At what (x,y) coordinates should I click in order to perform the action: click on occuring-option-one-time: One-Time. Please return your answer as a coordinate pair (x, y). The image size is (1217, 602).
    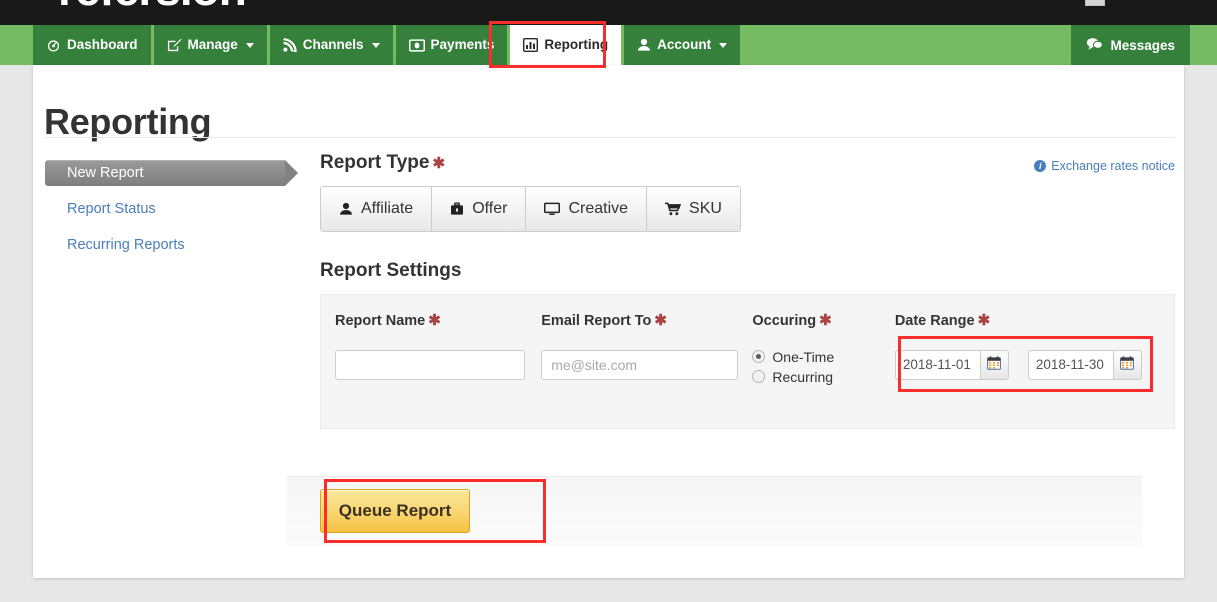
    Looking at the image, I should click on (823, 357).